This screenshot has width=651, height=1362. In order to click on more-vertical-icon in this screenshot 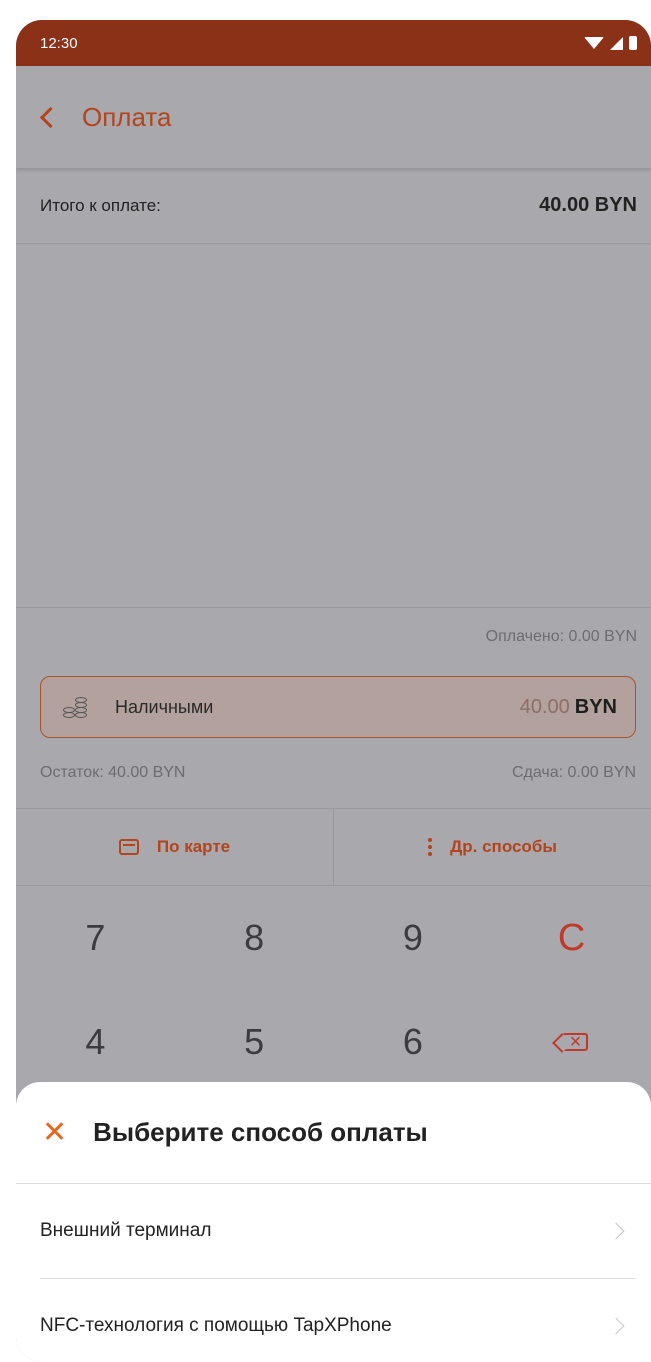, I will do `click(430, 847)`.